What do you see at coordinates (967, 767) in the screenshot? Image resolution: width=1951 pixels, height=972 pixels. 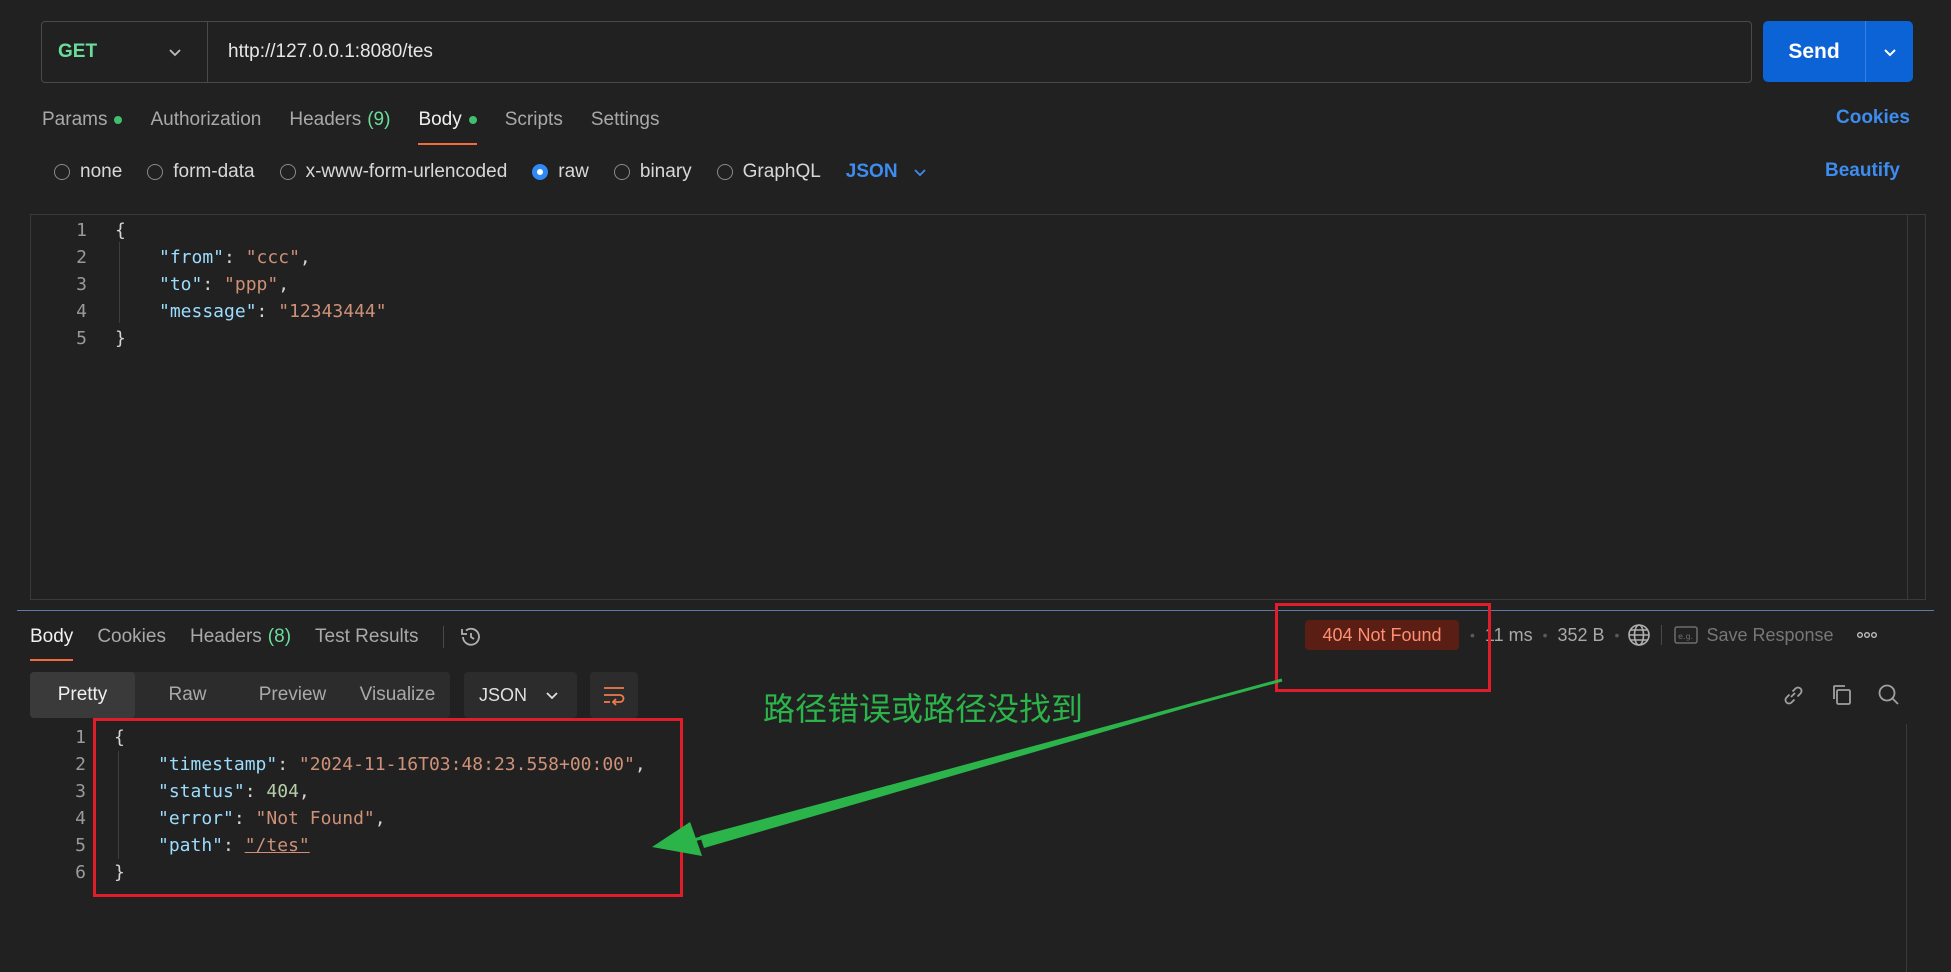 I see `annotation-arrow-icon` at bounding box center [967, 767].